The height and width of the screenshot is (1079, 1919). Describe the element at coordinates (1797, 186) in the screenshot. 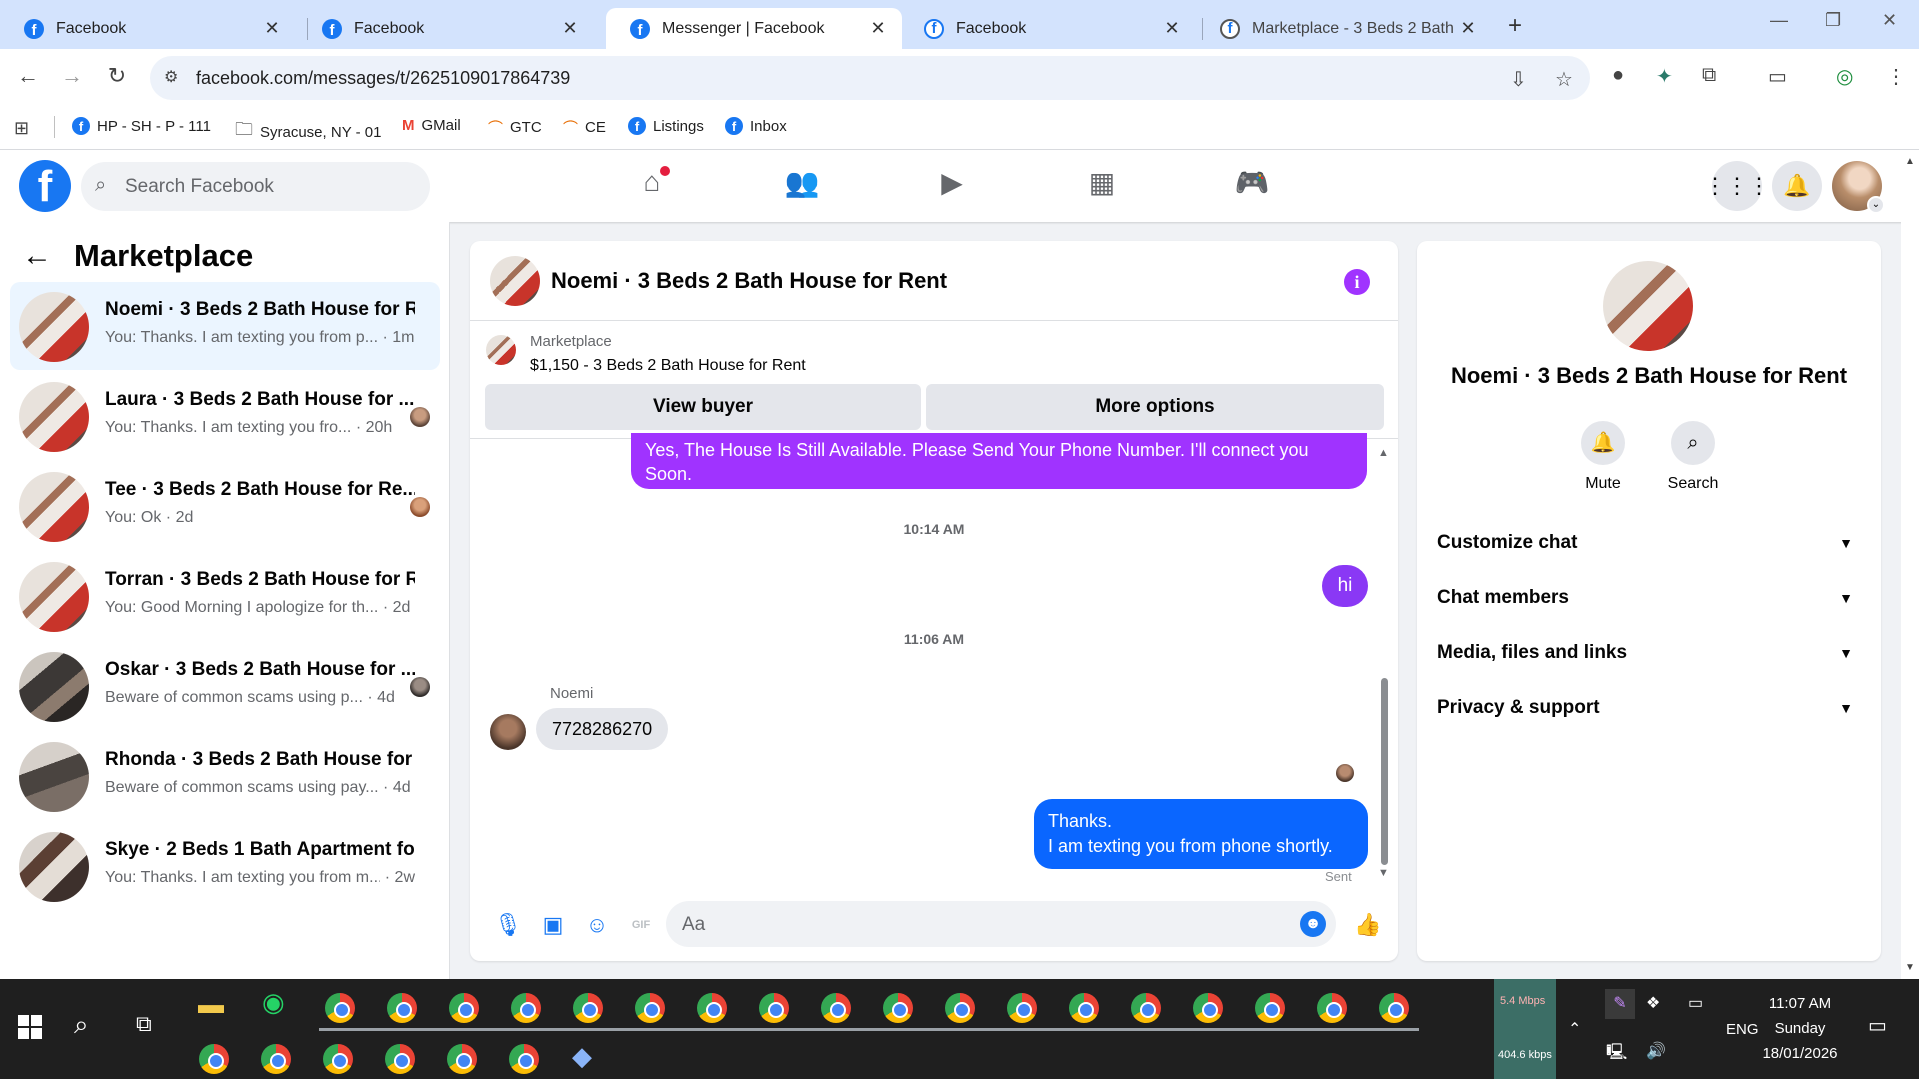

I see `notifications-bell-icon: 🔔` at that location.